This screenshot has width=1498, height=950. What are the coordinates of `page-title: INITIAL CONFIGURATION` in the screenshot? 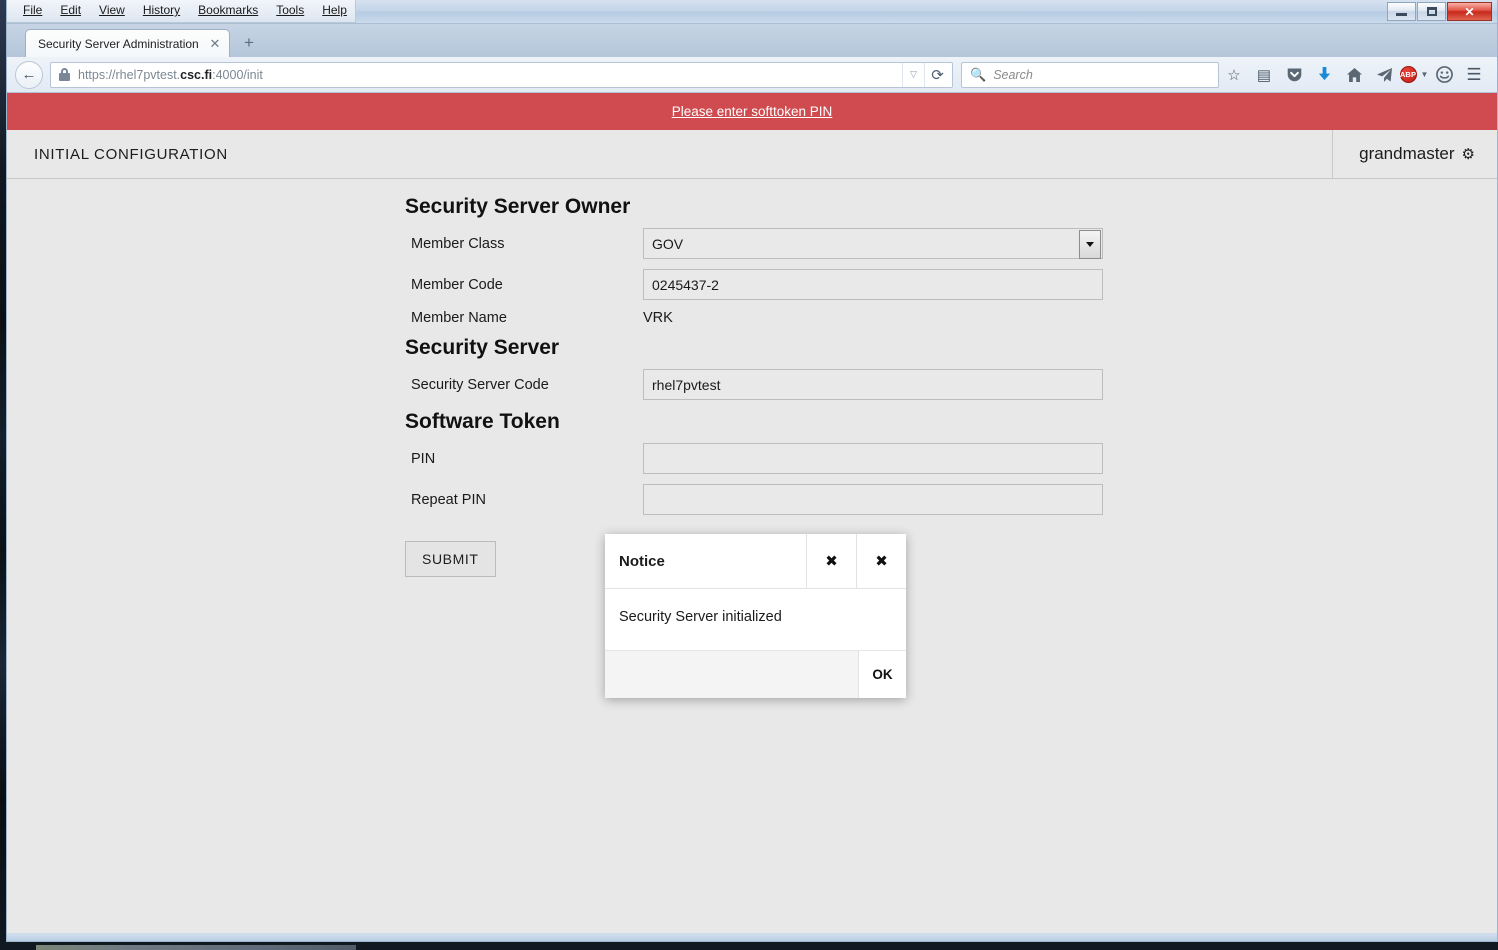 It's located at (131, 154).